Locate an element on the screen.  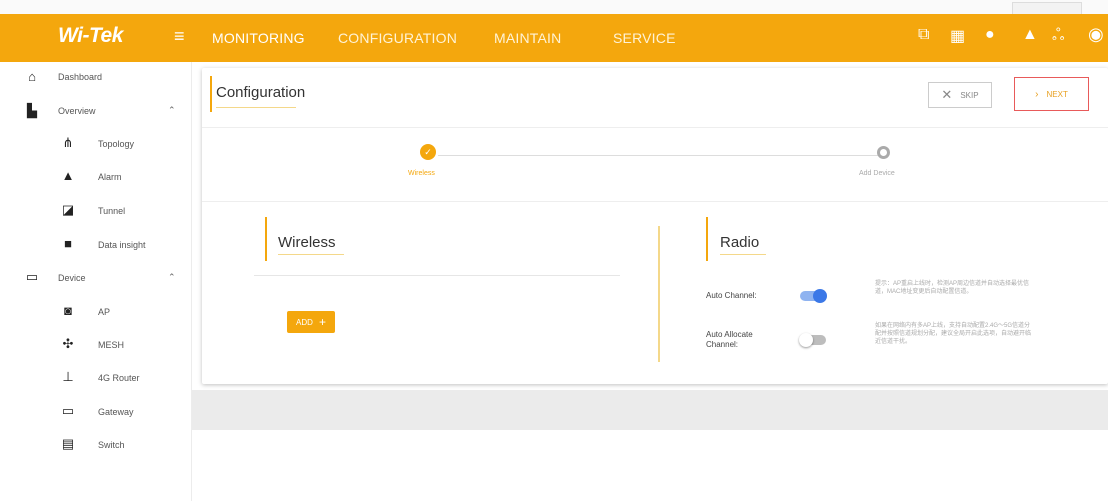
alarm-icon: ▲ is located at coordinates (68, 175).